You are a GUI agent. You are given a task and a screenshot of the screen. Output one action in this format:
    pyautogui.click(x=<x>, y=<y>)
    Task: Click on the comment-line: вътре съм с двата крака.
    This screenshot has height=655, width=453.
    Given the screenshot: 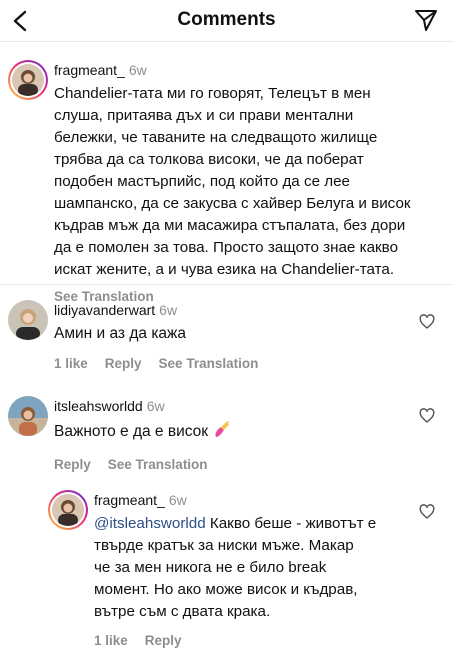 What is the action you would take?
    pyautogui.click(x=182, y=611)
    